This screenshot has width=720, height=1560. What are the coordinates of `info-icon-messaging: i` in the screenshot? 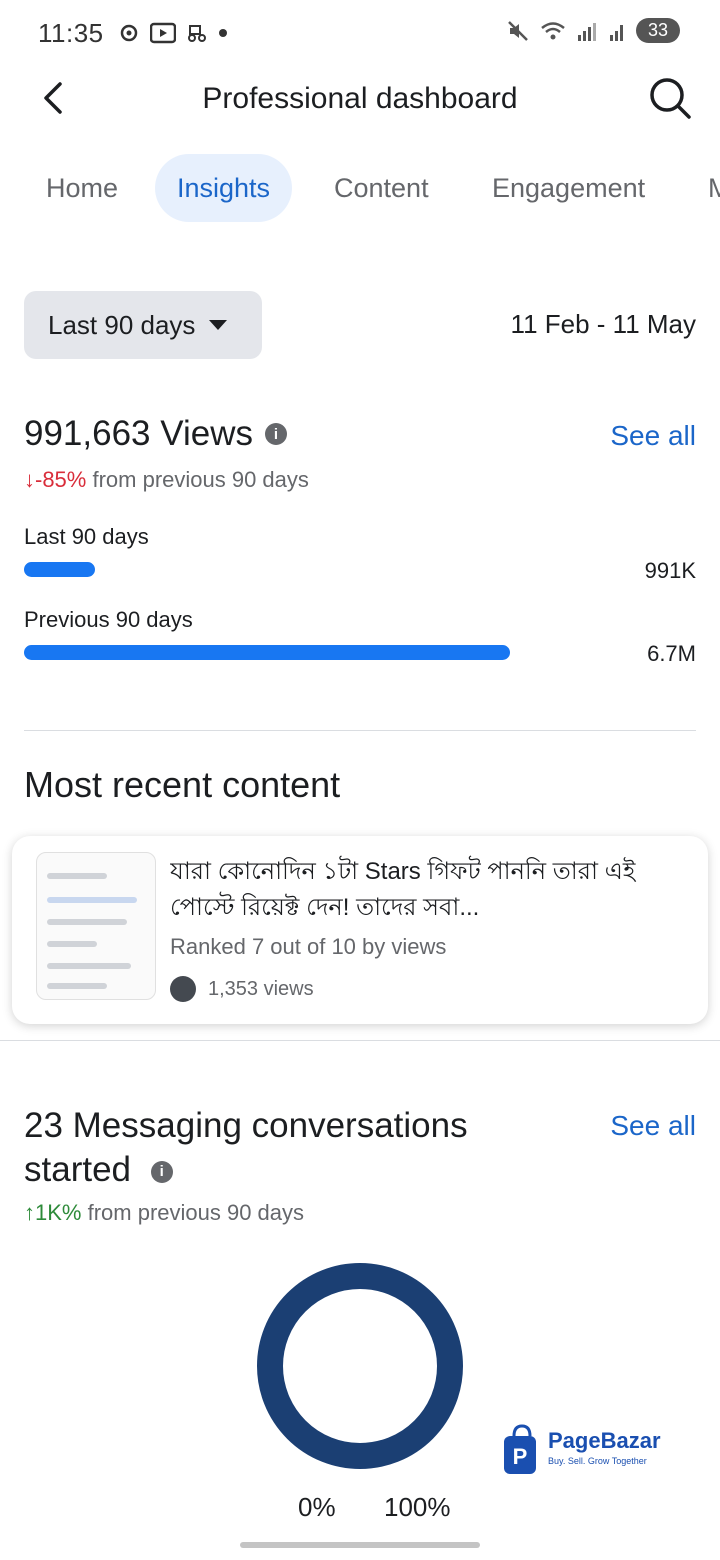 It's located at (161, 1171).